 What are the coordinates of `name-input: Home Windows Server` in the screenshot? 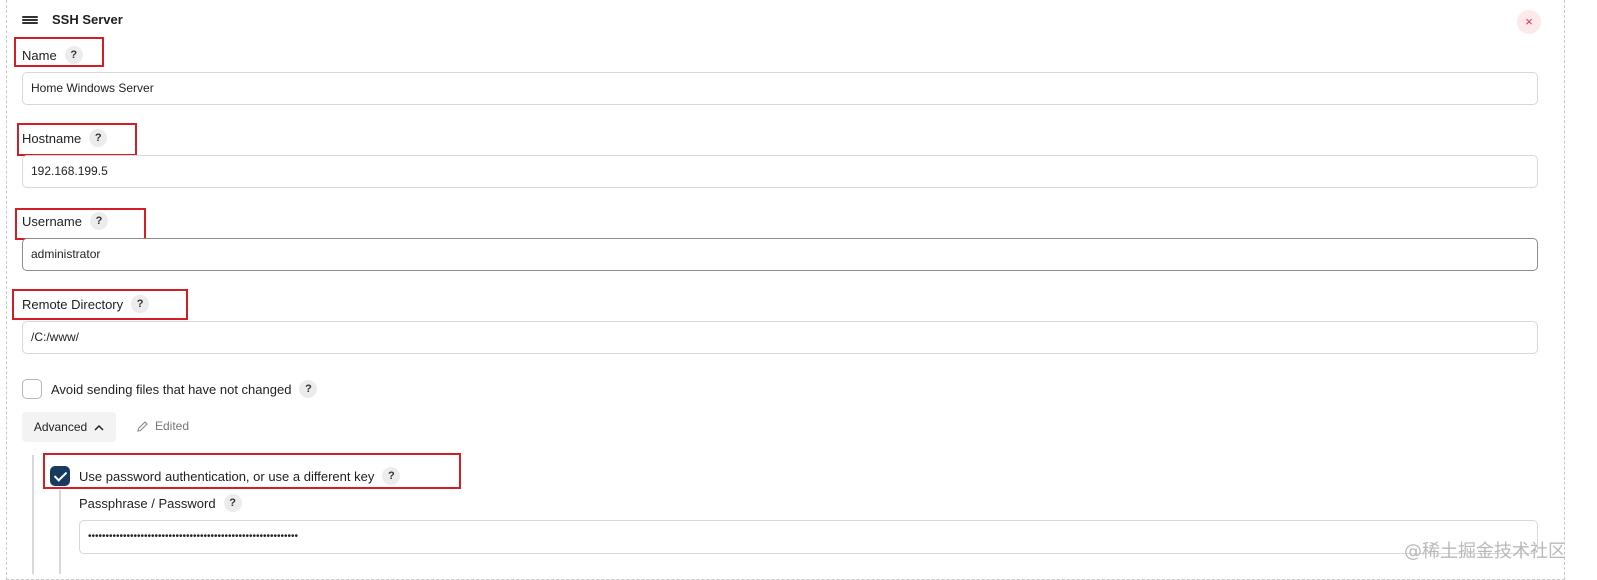 It's located at (780, 88).